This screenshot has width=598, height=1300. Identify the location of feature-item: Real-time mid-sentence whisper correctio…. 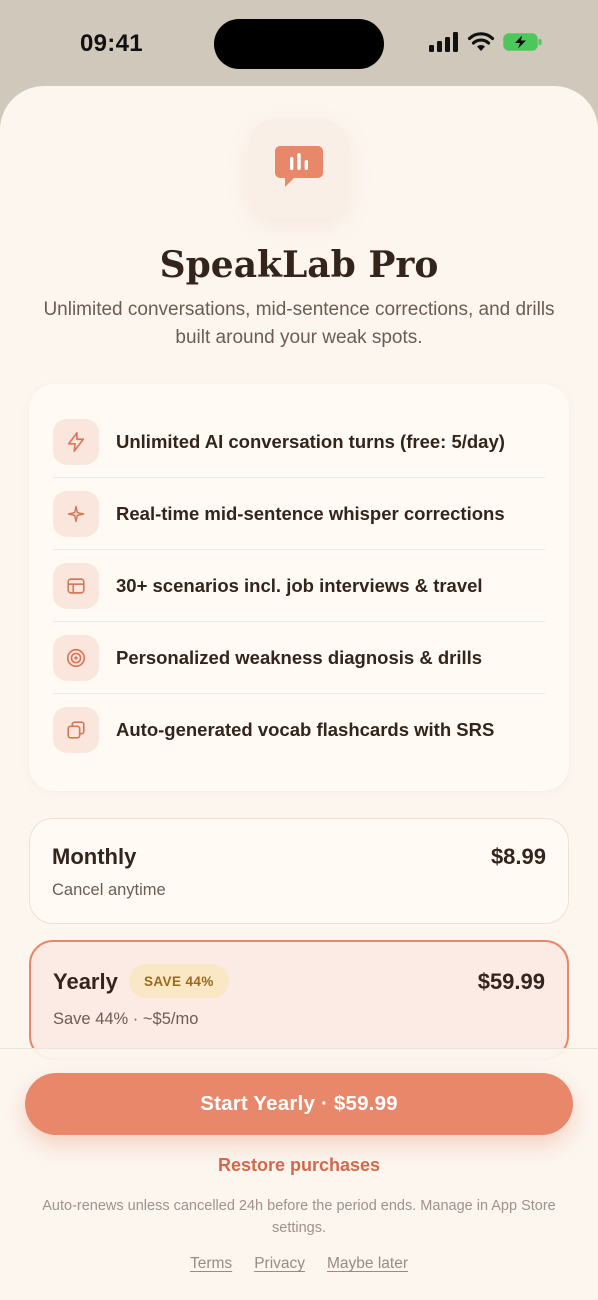
(299, 514).